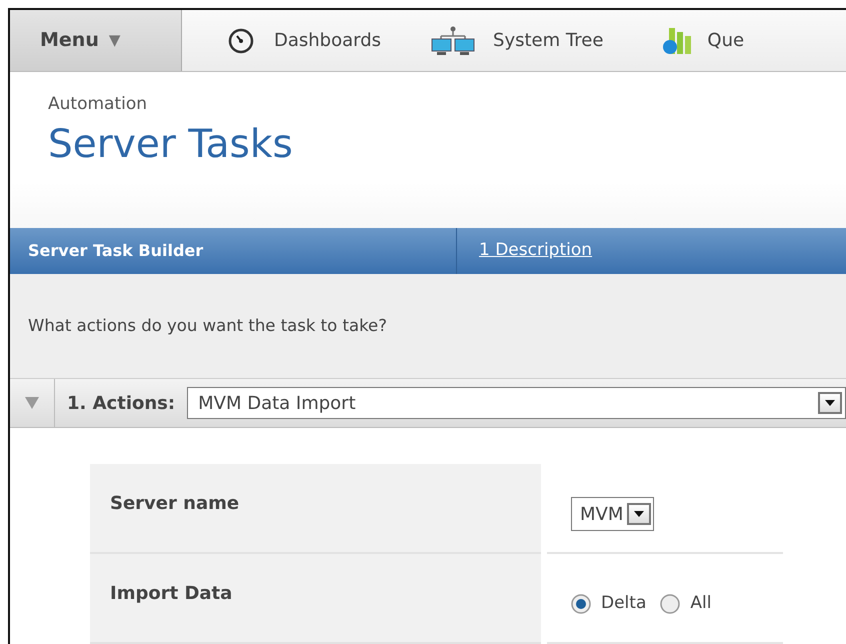  What do you see at coordinates (98, 104) in the screenshot?
I see `breadcrumb: Automation` at bounding box center [98, 104].